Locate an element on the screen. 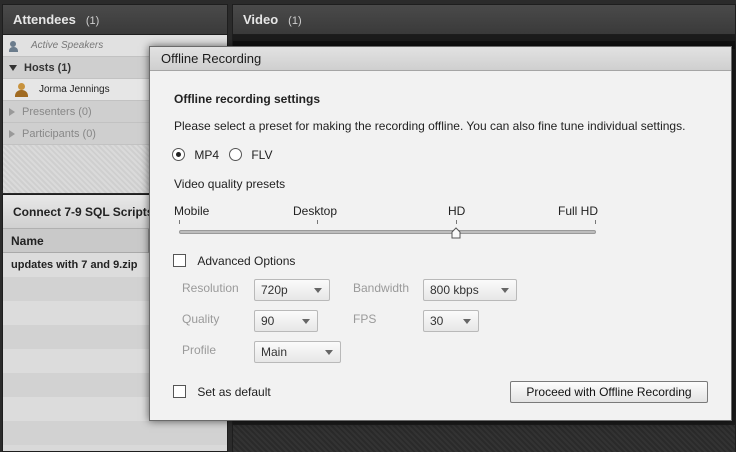 Image resolution: width=736 pixels, height=452 pixels. presenters-label: Presenters (0) is located at coordinates (57, 111).